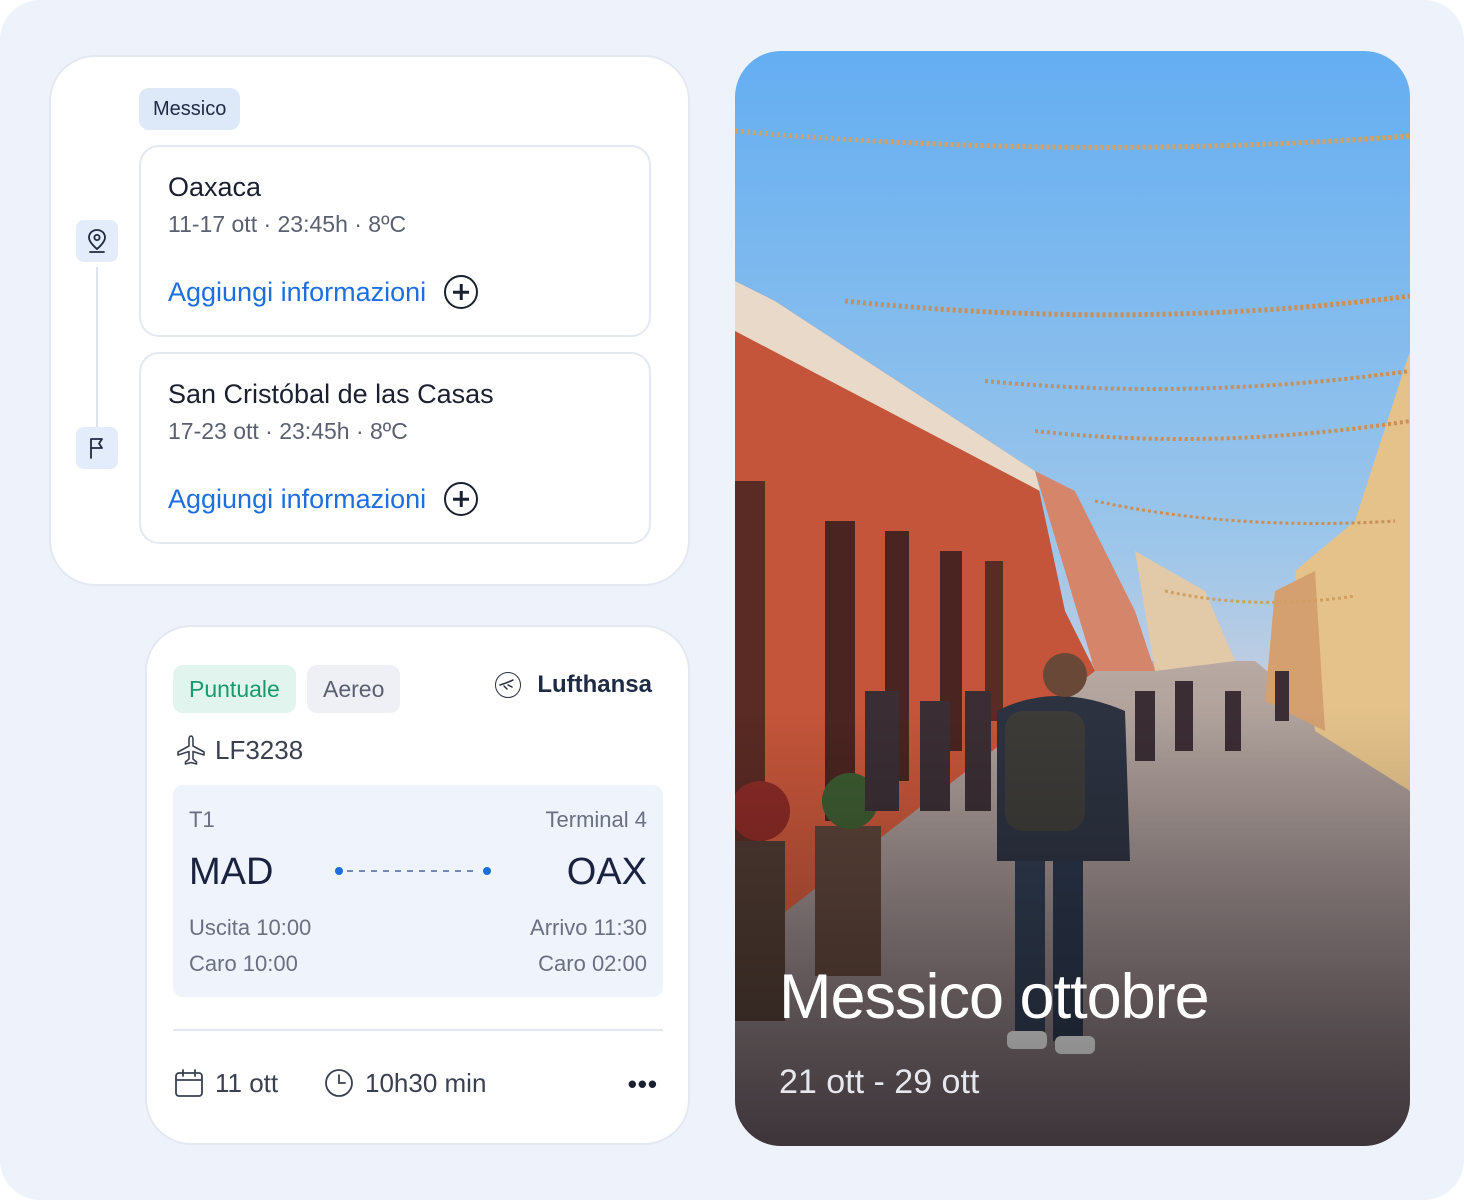 The width and height of the screenshot is (1464, 1200). What do you see at coordinates (879, 1082) in the screenshot?
I see `trip-dates: 21 ott - 29 ott` at bounding box center [879, 1082].